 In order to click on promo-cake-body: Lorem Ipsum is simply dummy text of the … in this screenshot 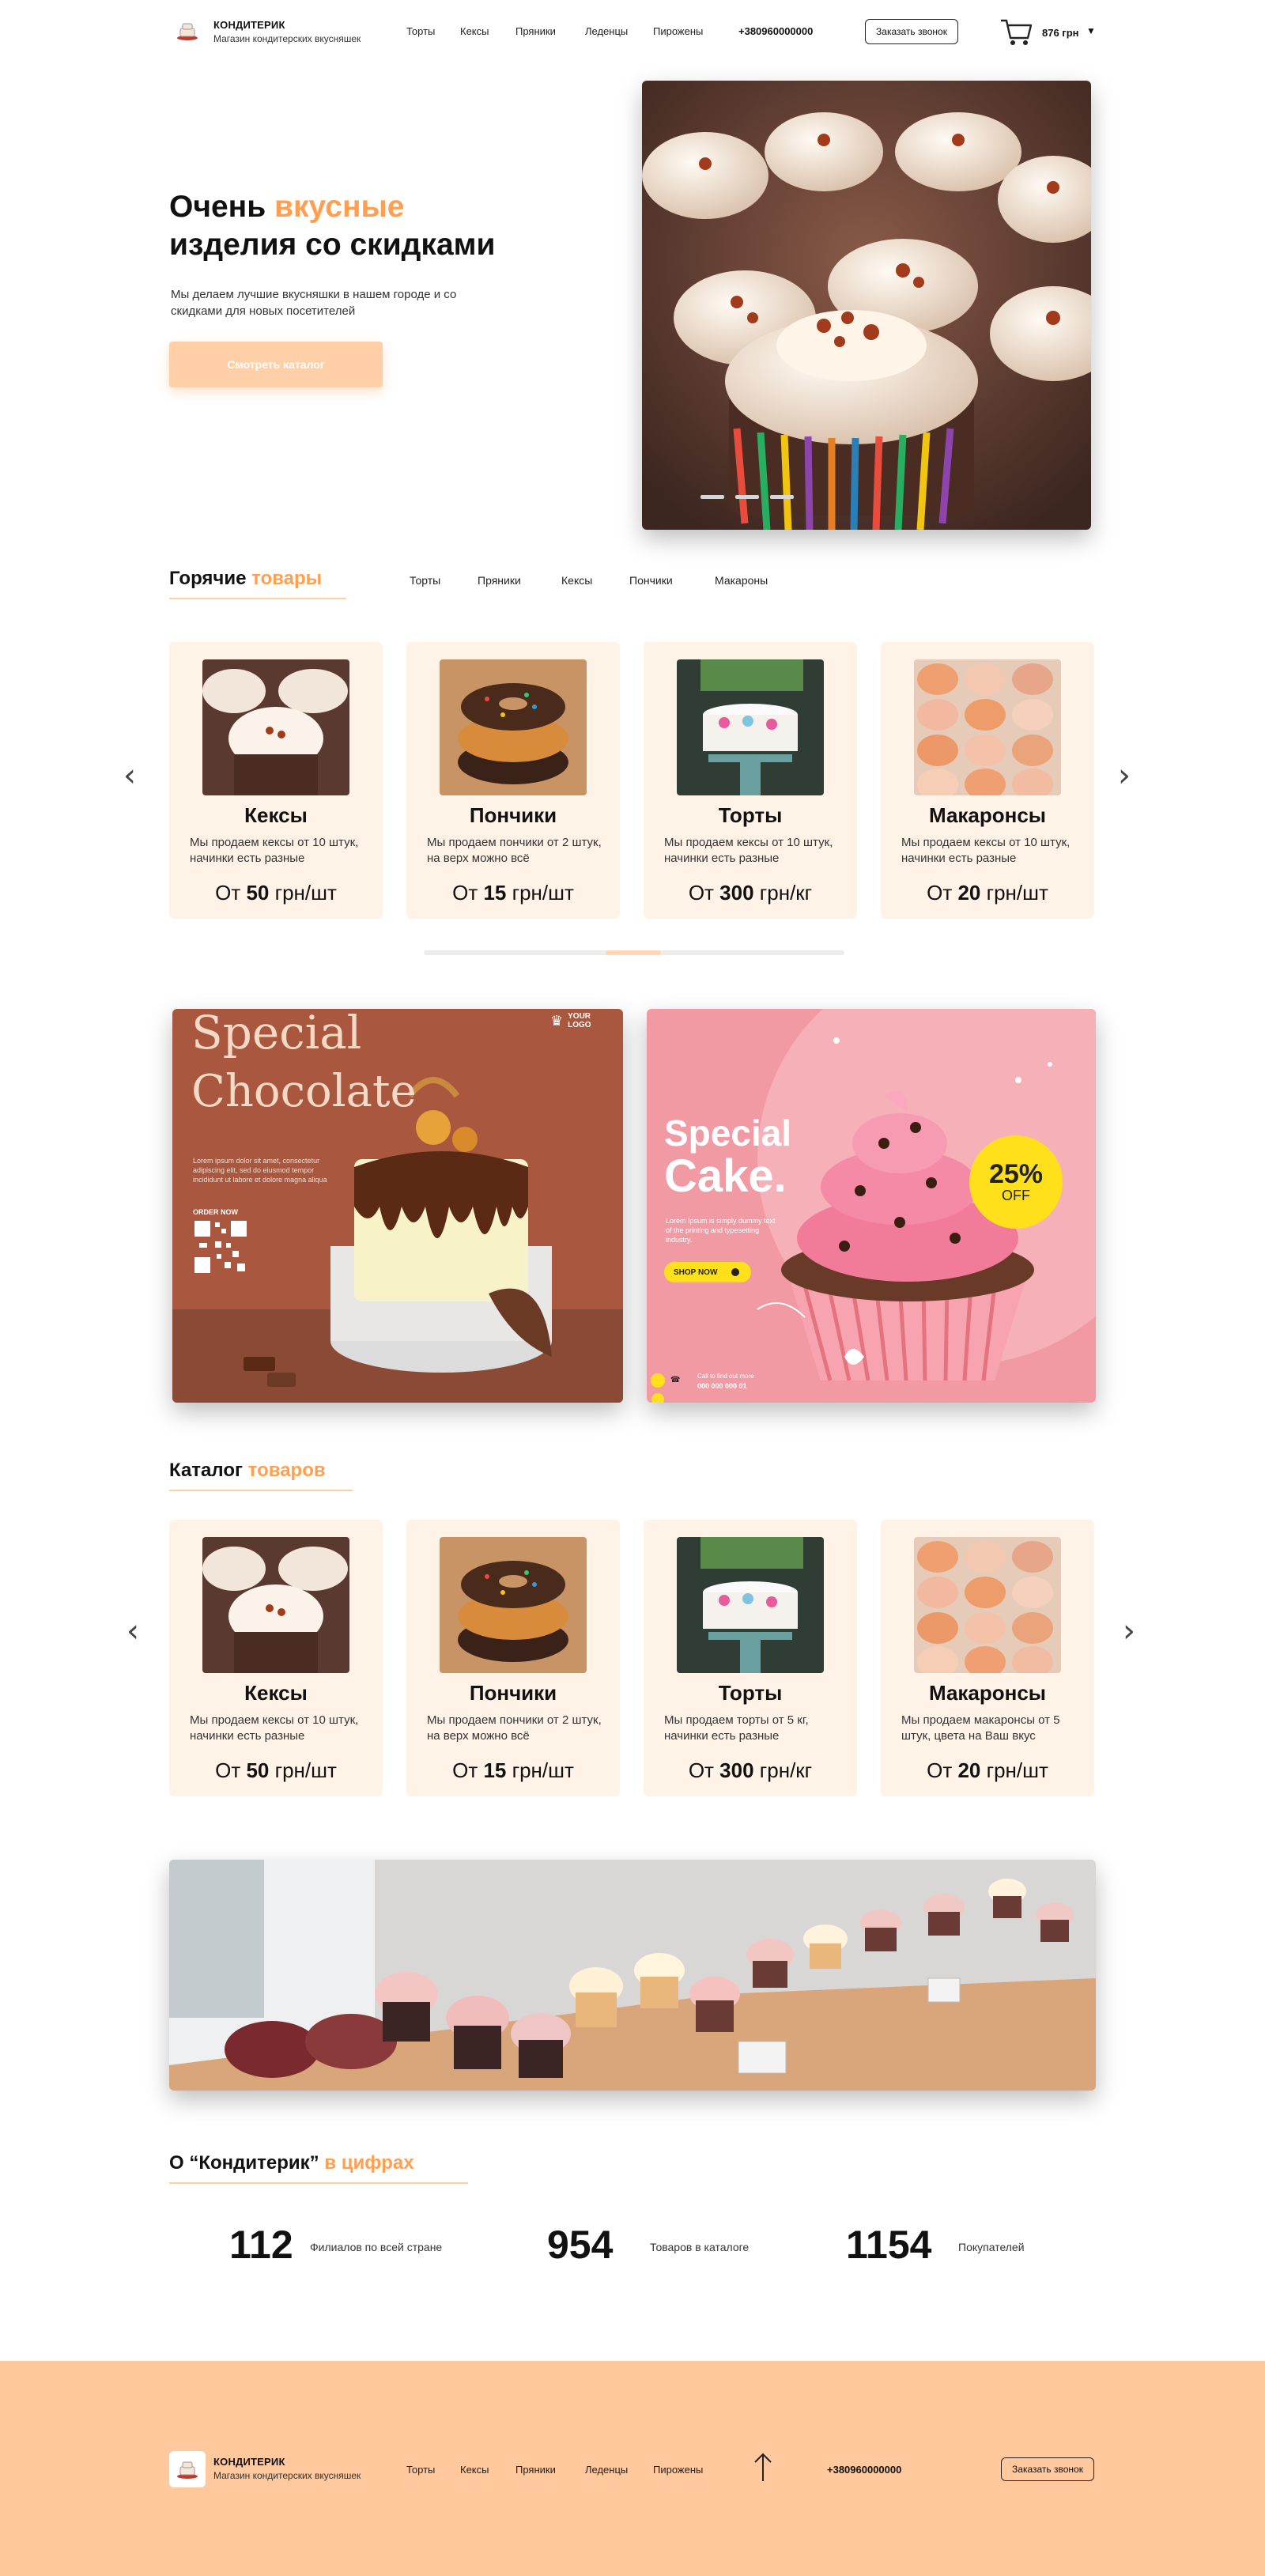, I will do `click(721, 1230)`.